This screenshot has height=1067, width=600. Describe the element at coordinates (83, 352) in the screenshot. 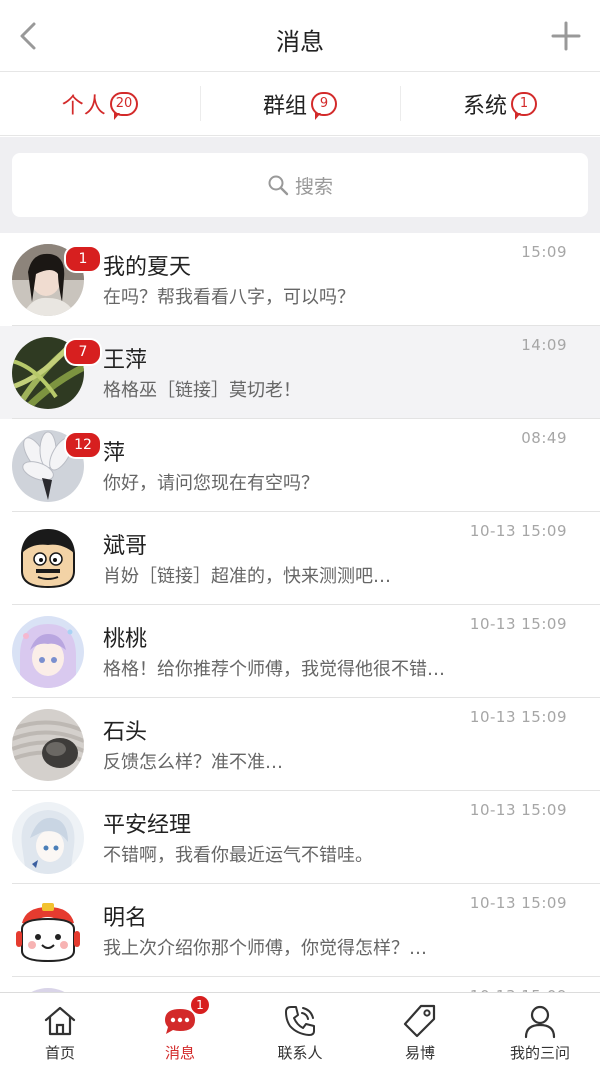

I see `unread-badge: 7` at that location.